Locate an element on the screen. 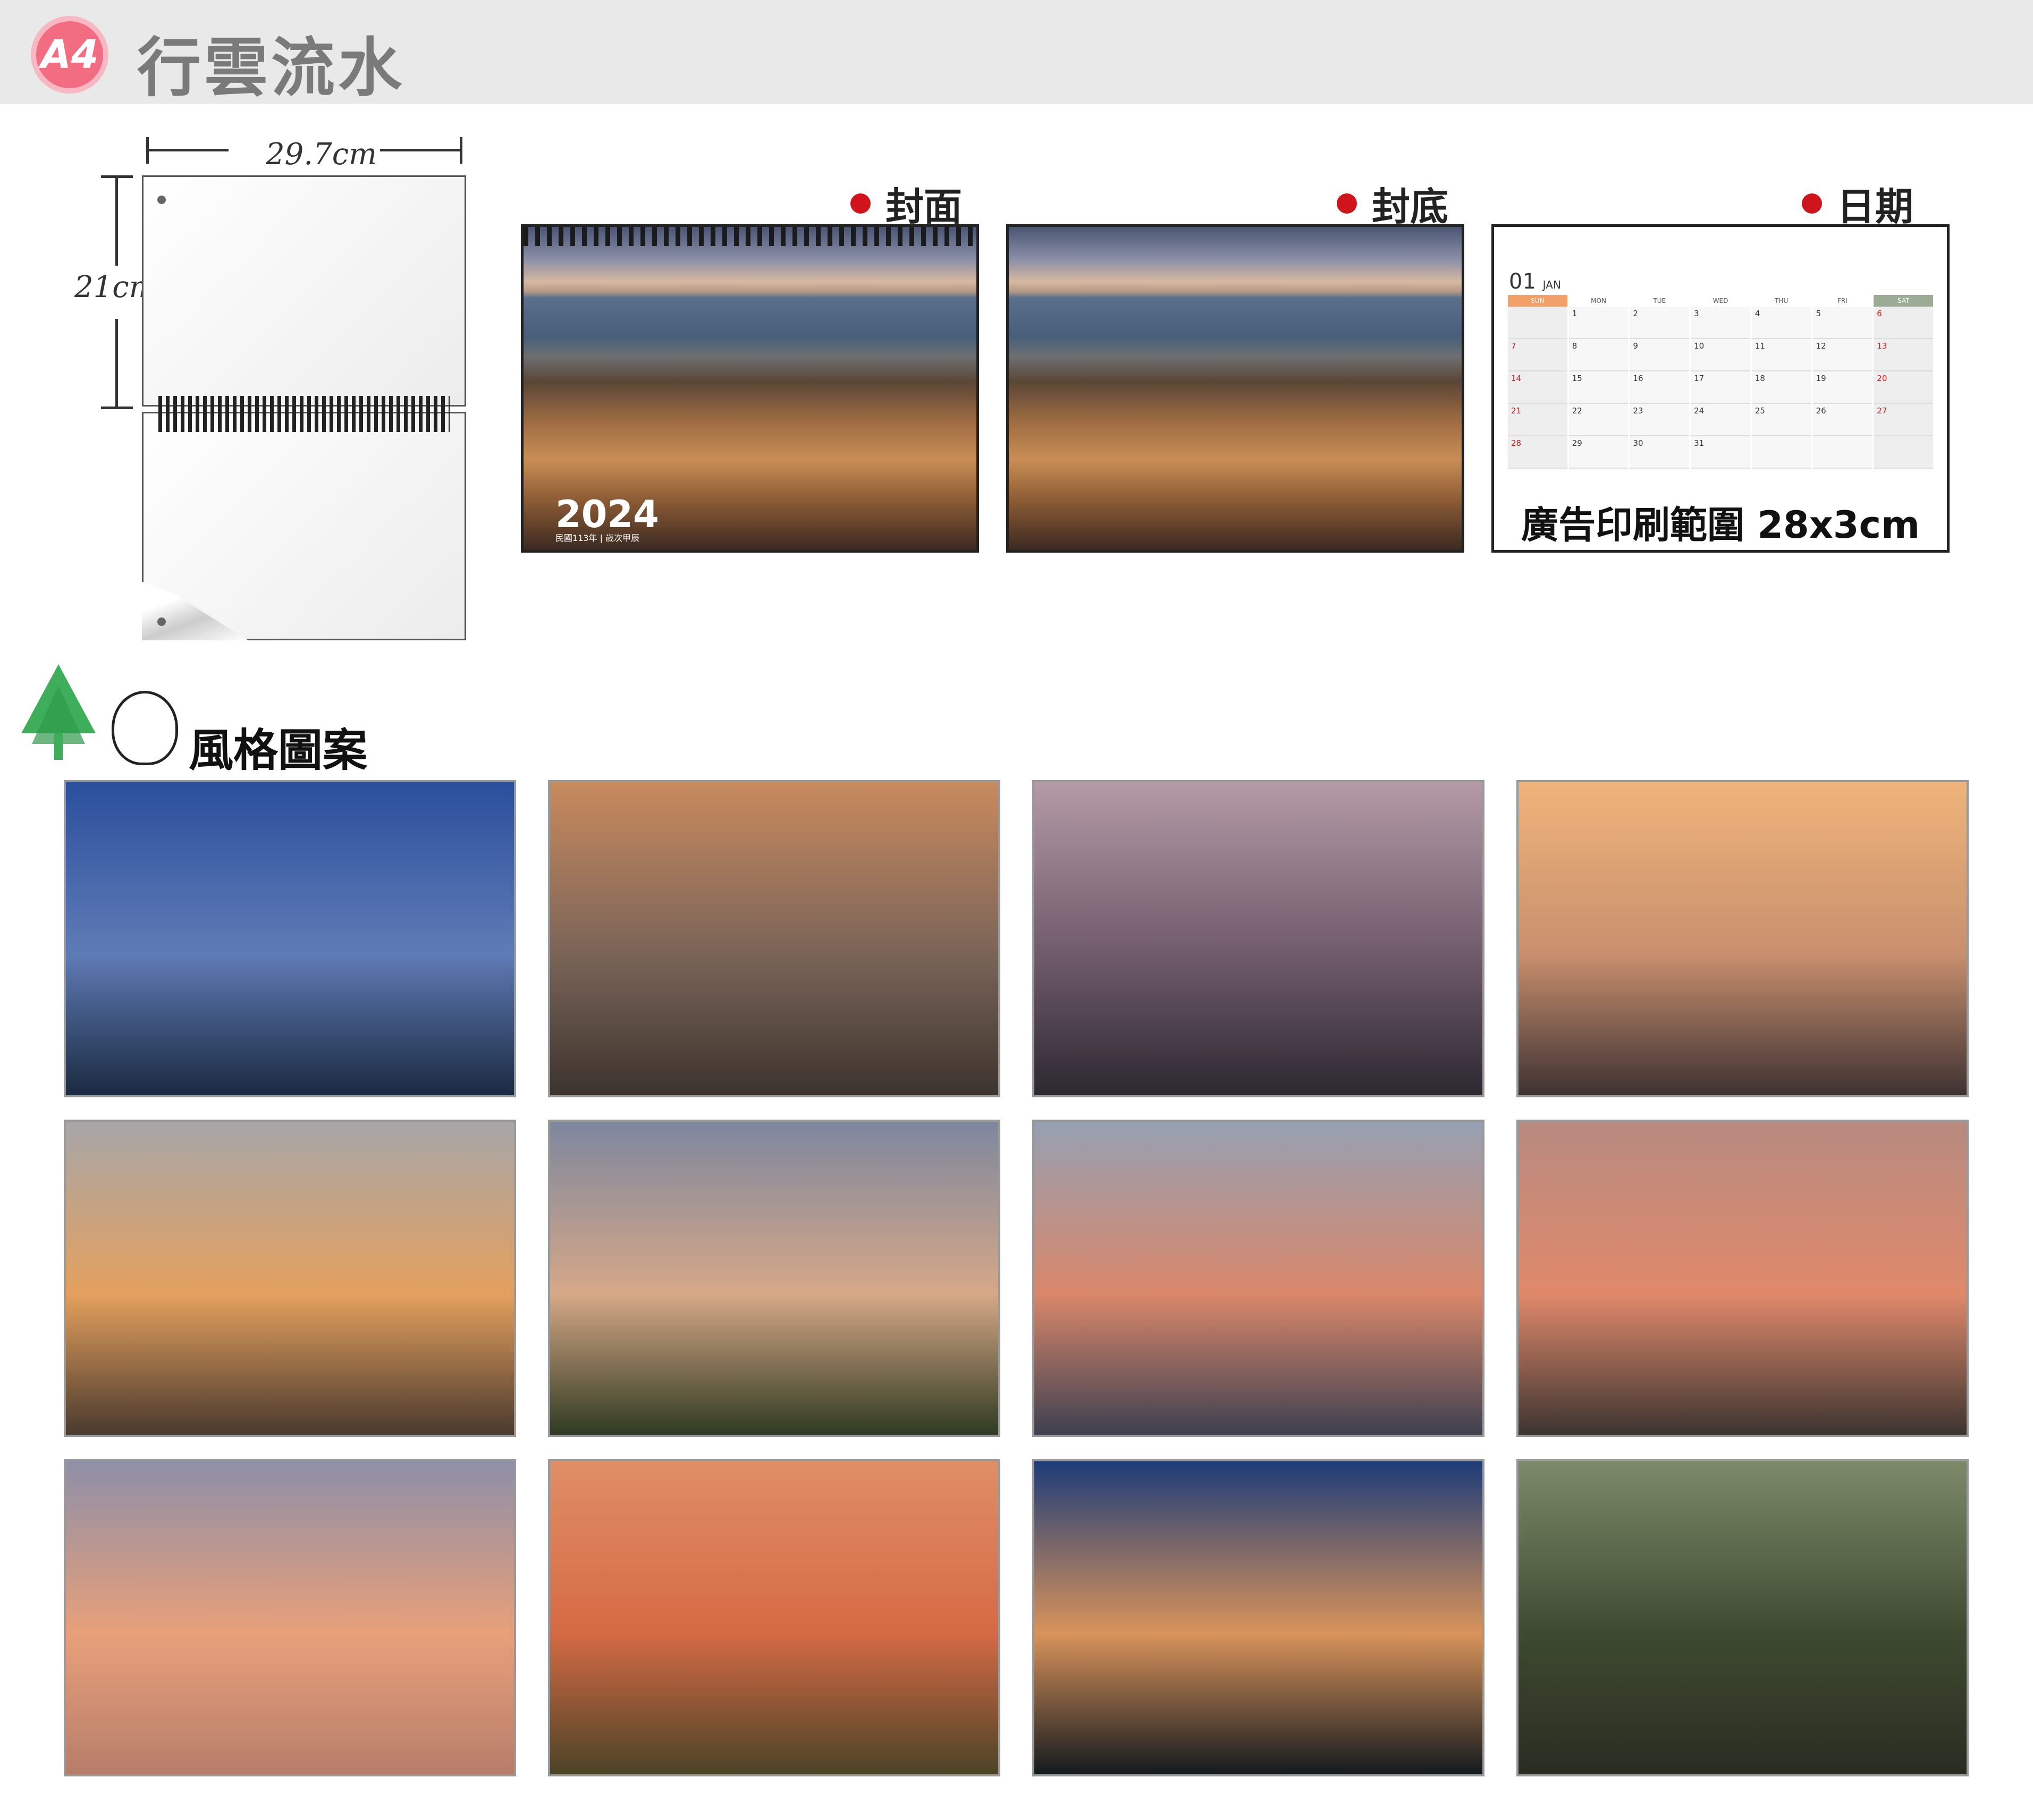 The image size is (2033, 1820). back-panel is located at coordinates (1235, 388).